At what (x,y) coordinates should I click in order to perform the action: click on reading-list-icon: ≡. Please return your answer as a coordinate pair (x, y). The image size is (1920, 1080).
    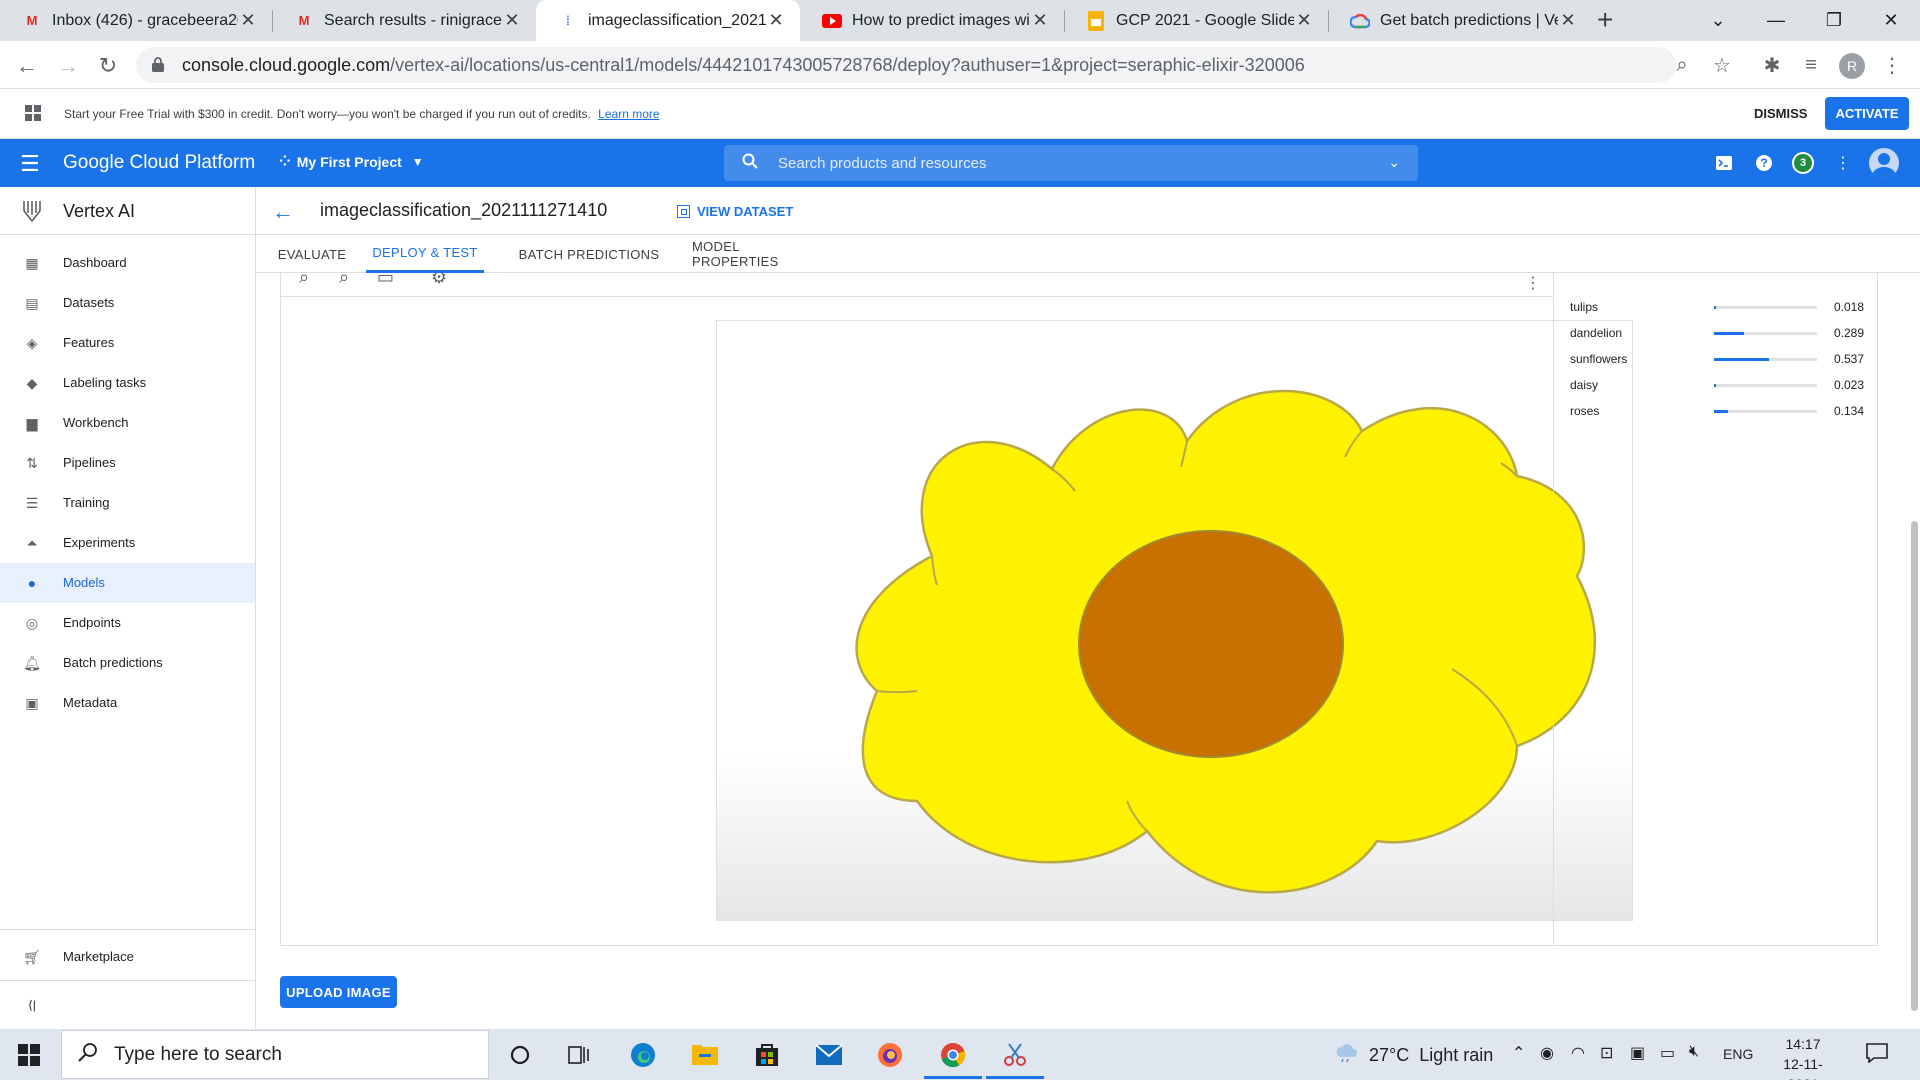
    Looking at the image, I should click on (1811, 65).